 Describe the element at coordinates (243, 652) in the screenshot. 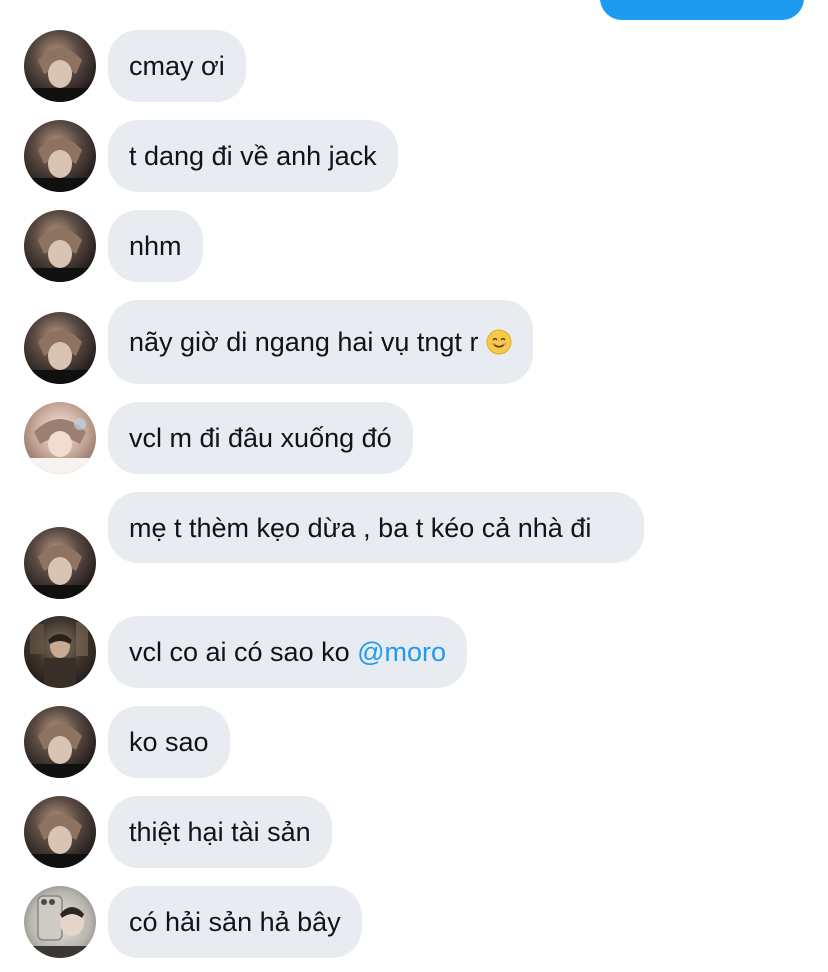

I see `message-text: vcl co ai có sao ko` at that location.